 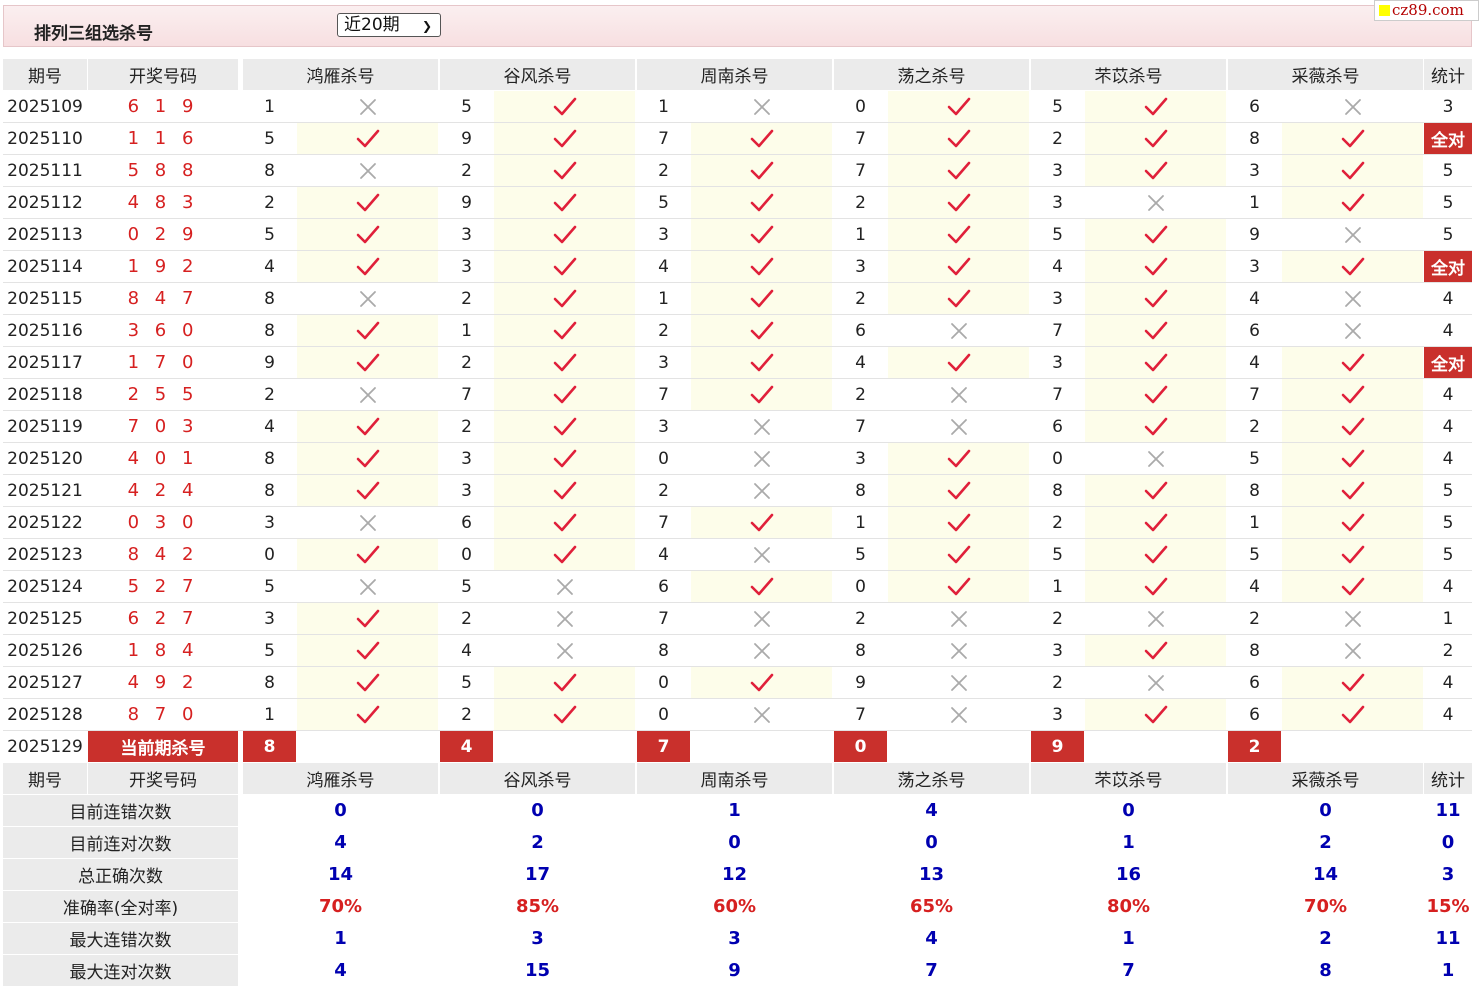 I want to click on issue-number: 2025125, so click(x=45, y=618).